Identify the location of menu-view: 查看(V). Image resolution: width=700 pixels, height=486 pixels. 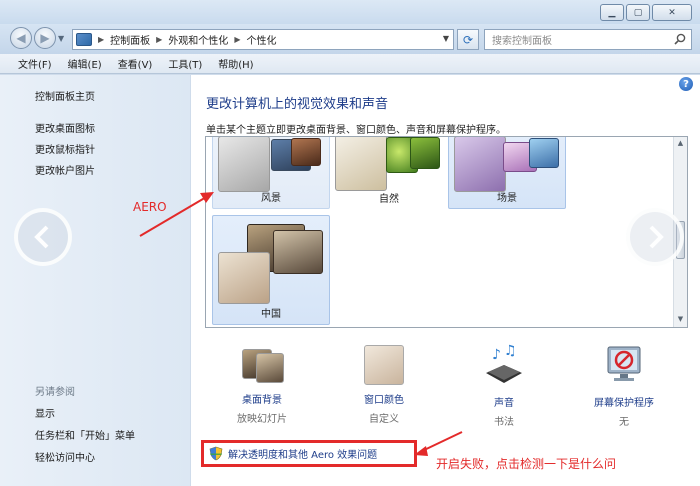
(135, 63).